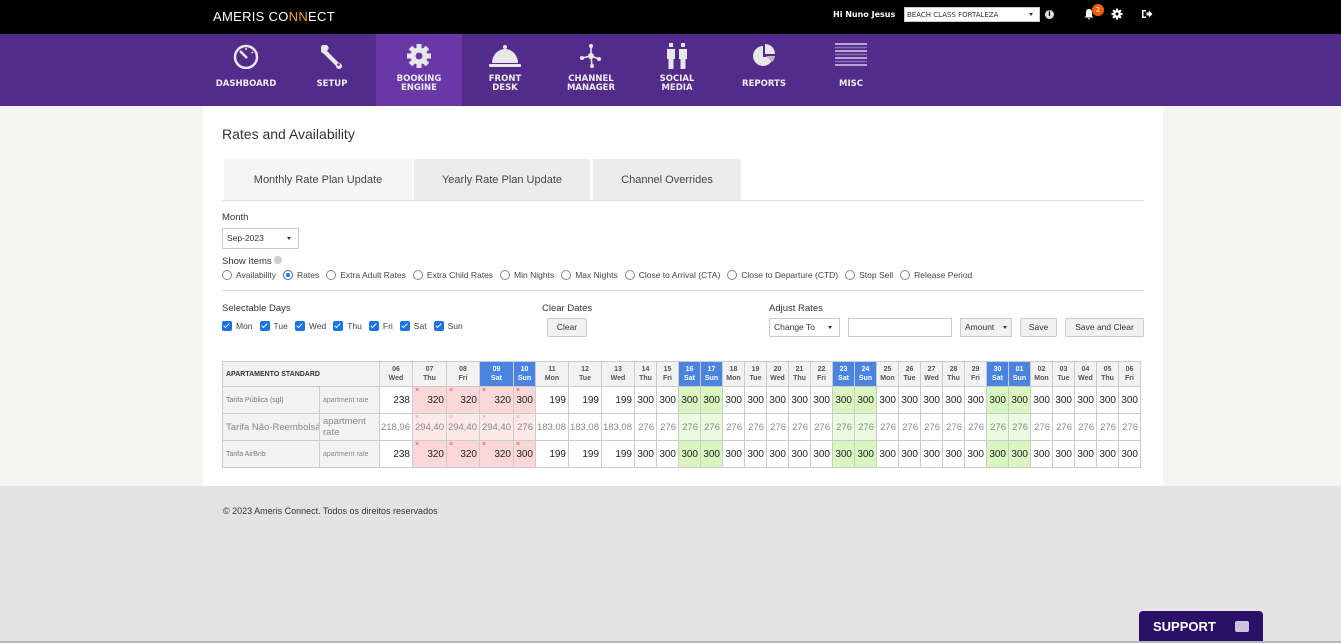  I want to click on date-header: 27 Wed, so click(931, 374).